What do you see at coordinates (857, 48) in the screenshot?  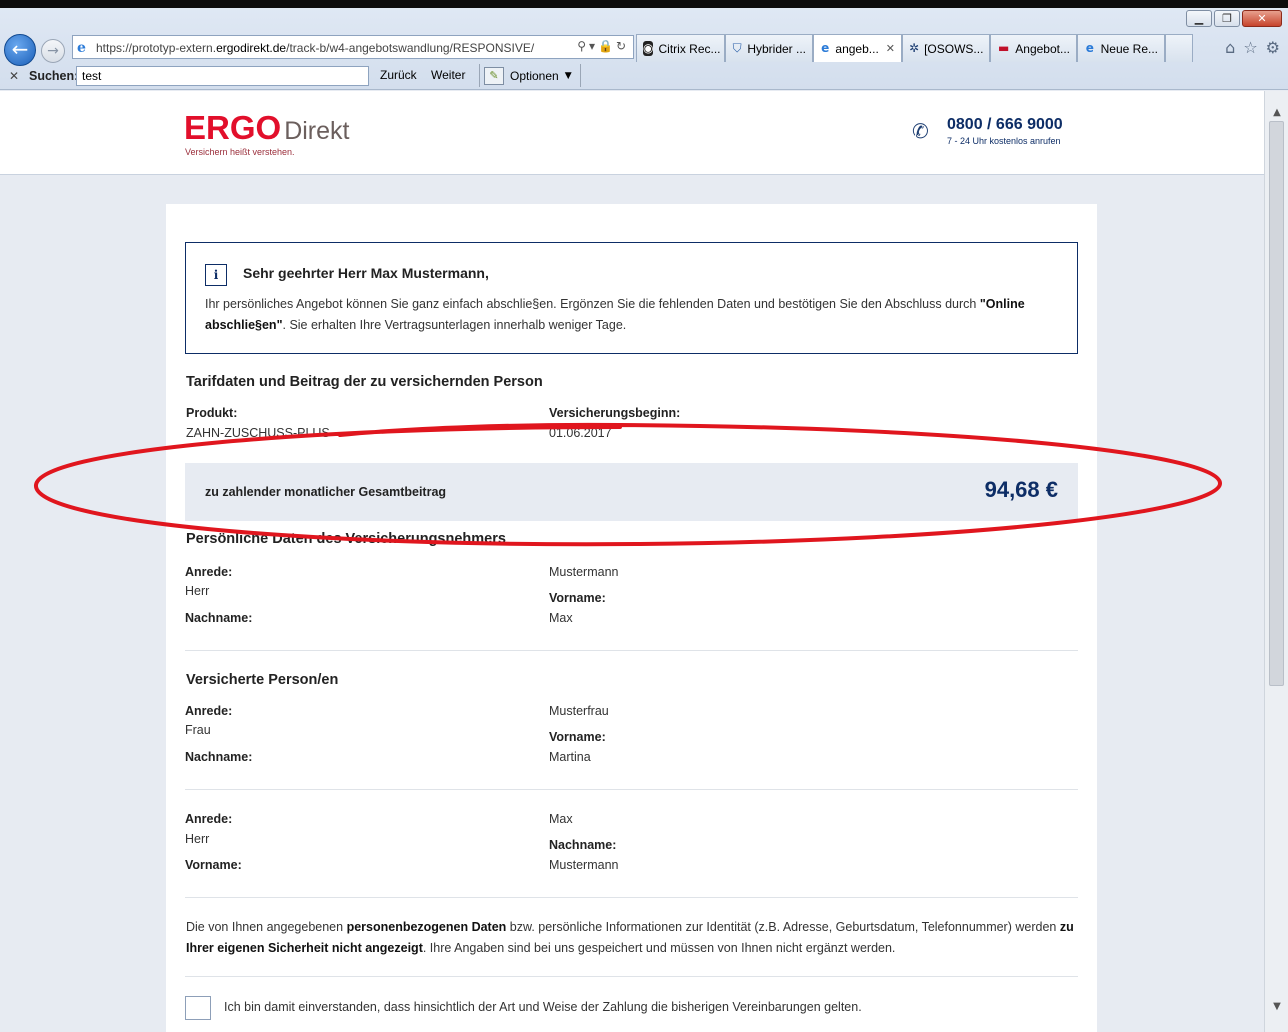 I see `tab-angebot-active: e angeb... ✕` at bounding box center [857, 48].